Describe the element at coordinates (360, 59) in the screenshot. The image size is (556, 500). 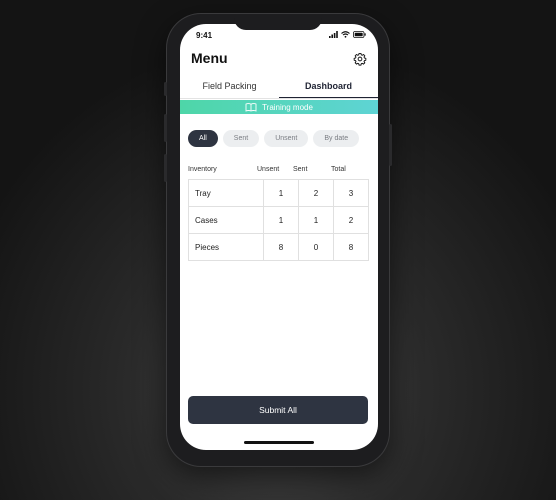
I see `gear-icon` at that location.